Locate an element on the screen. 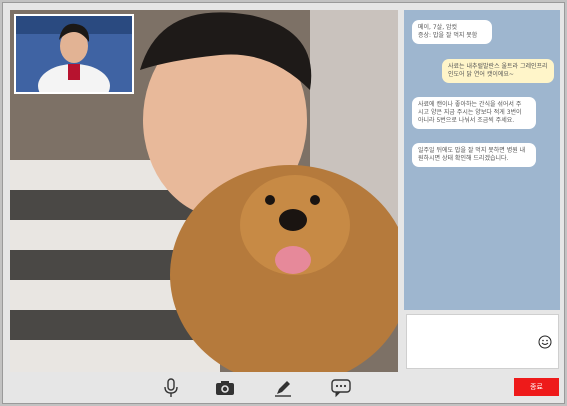  microphone-icon is located at coordinates (171, 388).